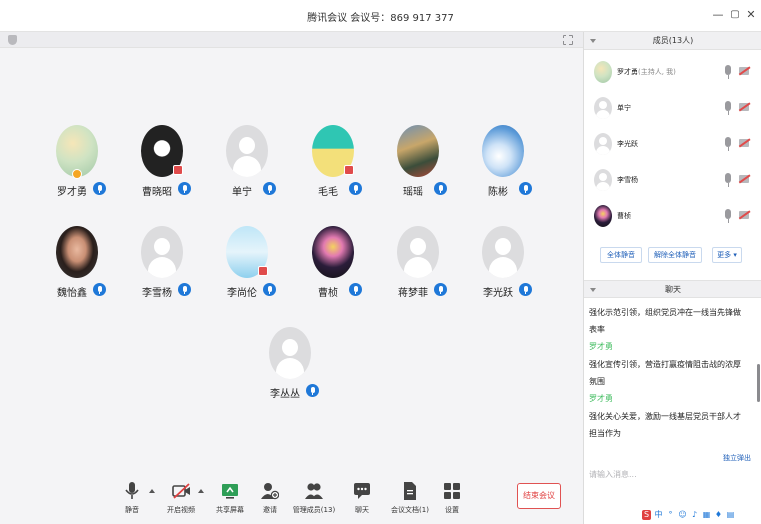 The image size is (761, 524). Describe the element at coordinates (758, 383) in the screenshot. I see `chat-scrollbar` at that location.